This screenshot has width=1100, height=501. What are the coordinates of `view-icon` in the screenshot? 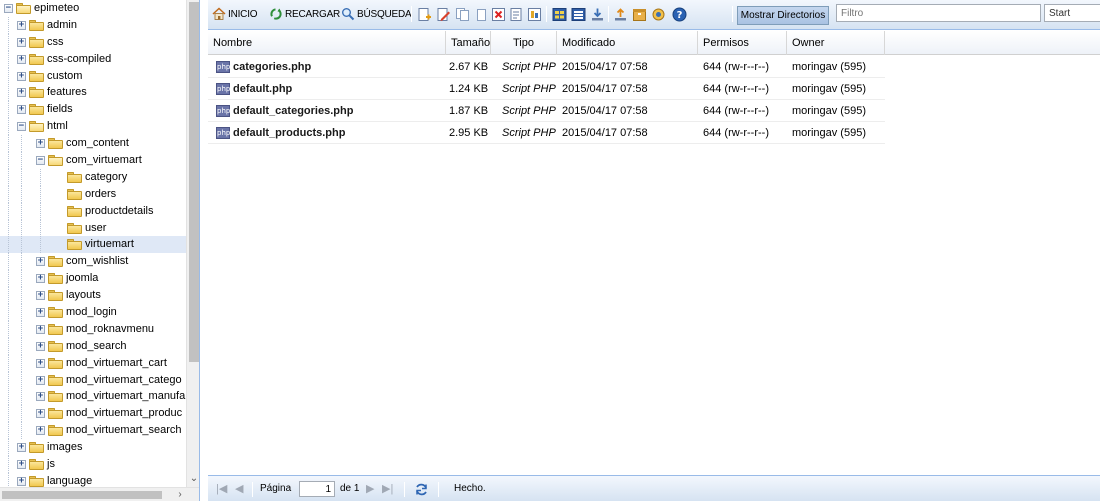 It's located at (534, 14).